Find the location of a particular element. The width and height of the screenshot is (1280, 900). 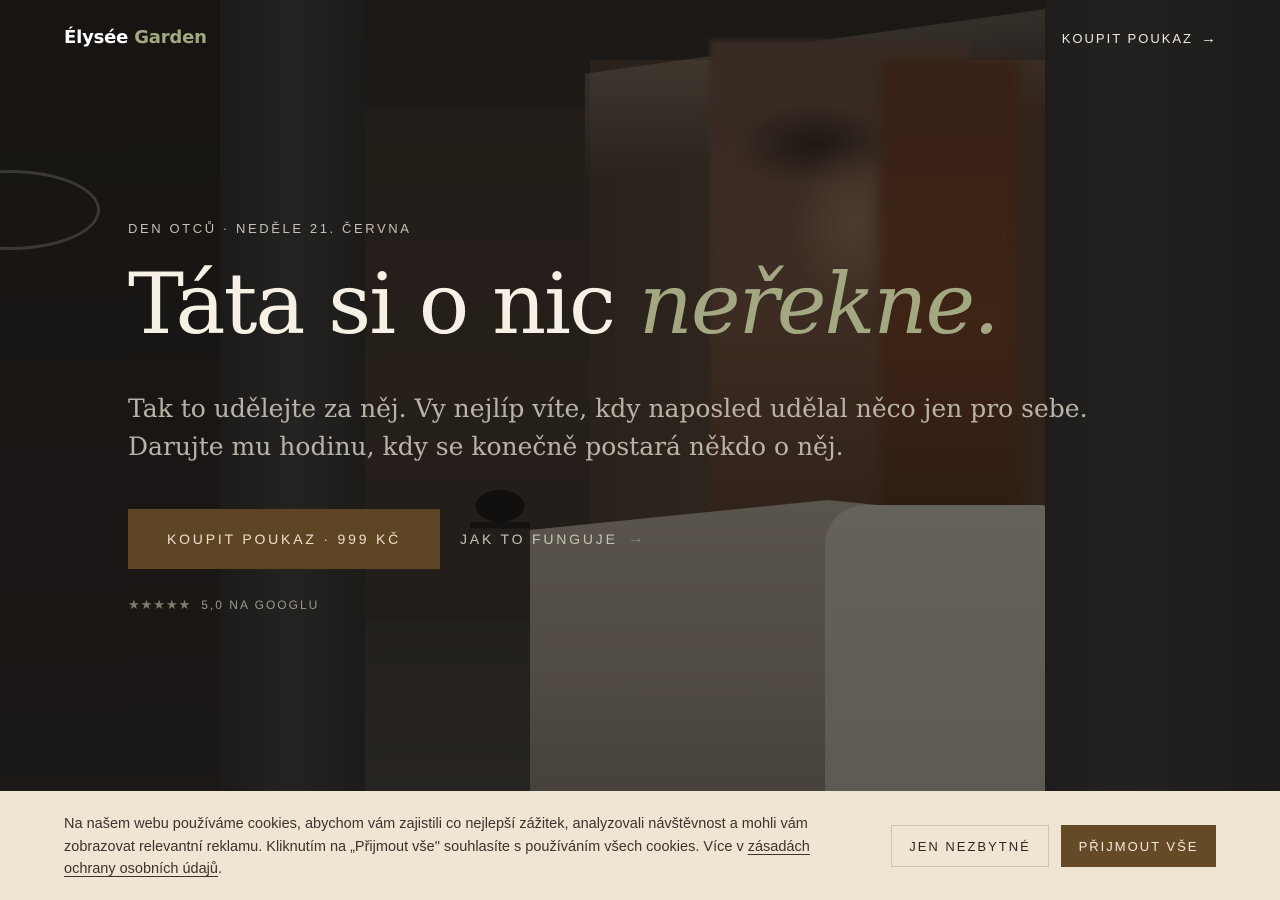

google-rating: ★★★★★ 5,0 NA GOOGLU is located at coordinates (223, 605).